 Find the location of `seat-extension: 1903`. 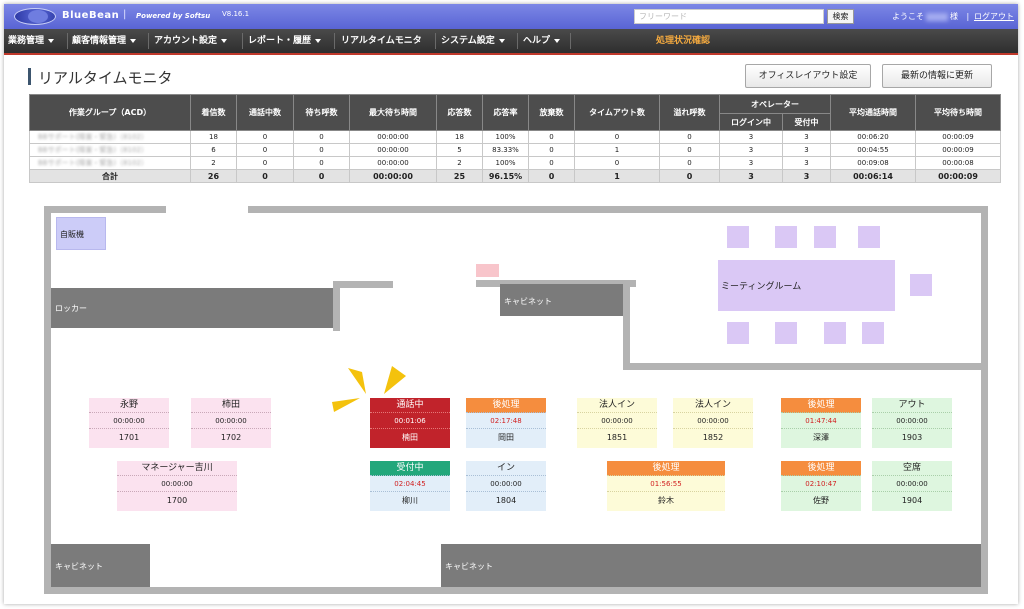

seat-extension: 1903 is located at coordinates (912, 437).